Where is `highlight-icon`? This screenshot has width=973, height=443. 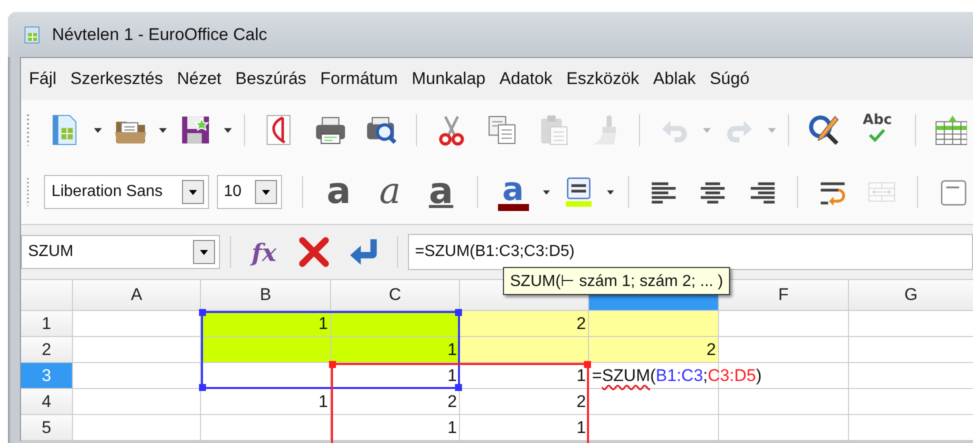
highlight-icon is located at coordinates (578, 192).